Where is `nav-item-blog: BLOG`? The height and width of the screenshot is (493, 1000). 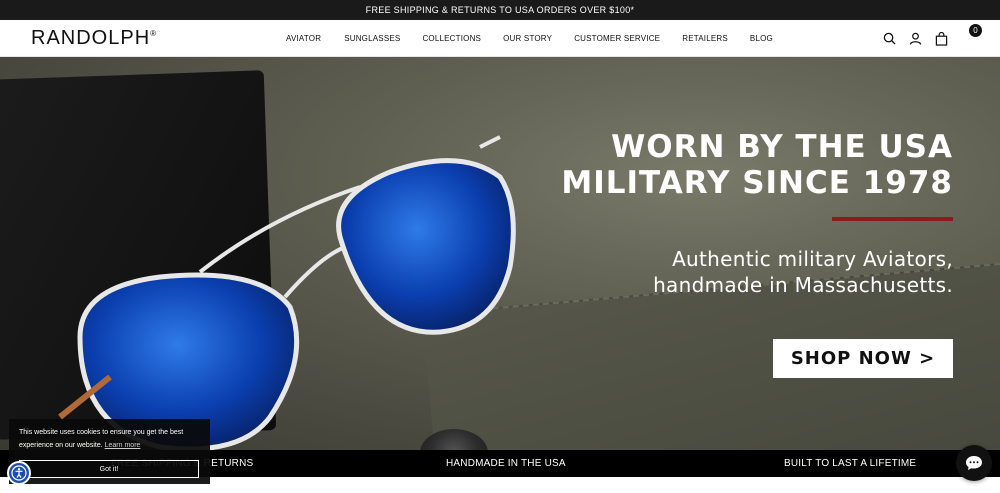
nav-item-blog: BLOG is located at coordinates (761, 38).